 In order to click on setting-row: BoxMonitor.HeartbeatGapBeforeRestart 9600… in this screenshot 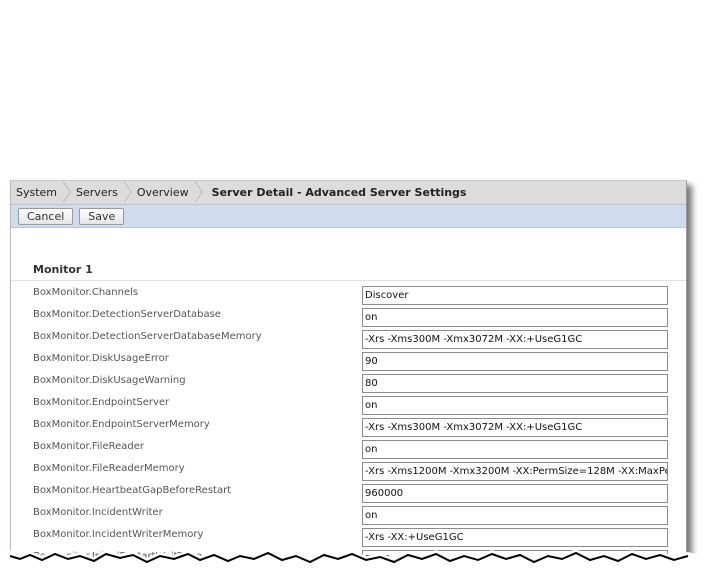, I will do `click(348, 494)`.